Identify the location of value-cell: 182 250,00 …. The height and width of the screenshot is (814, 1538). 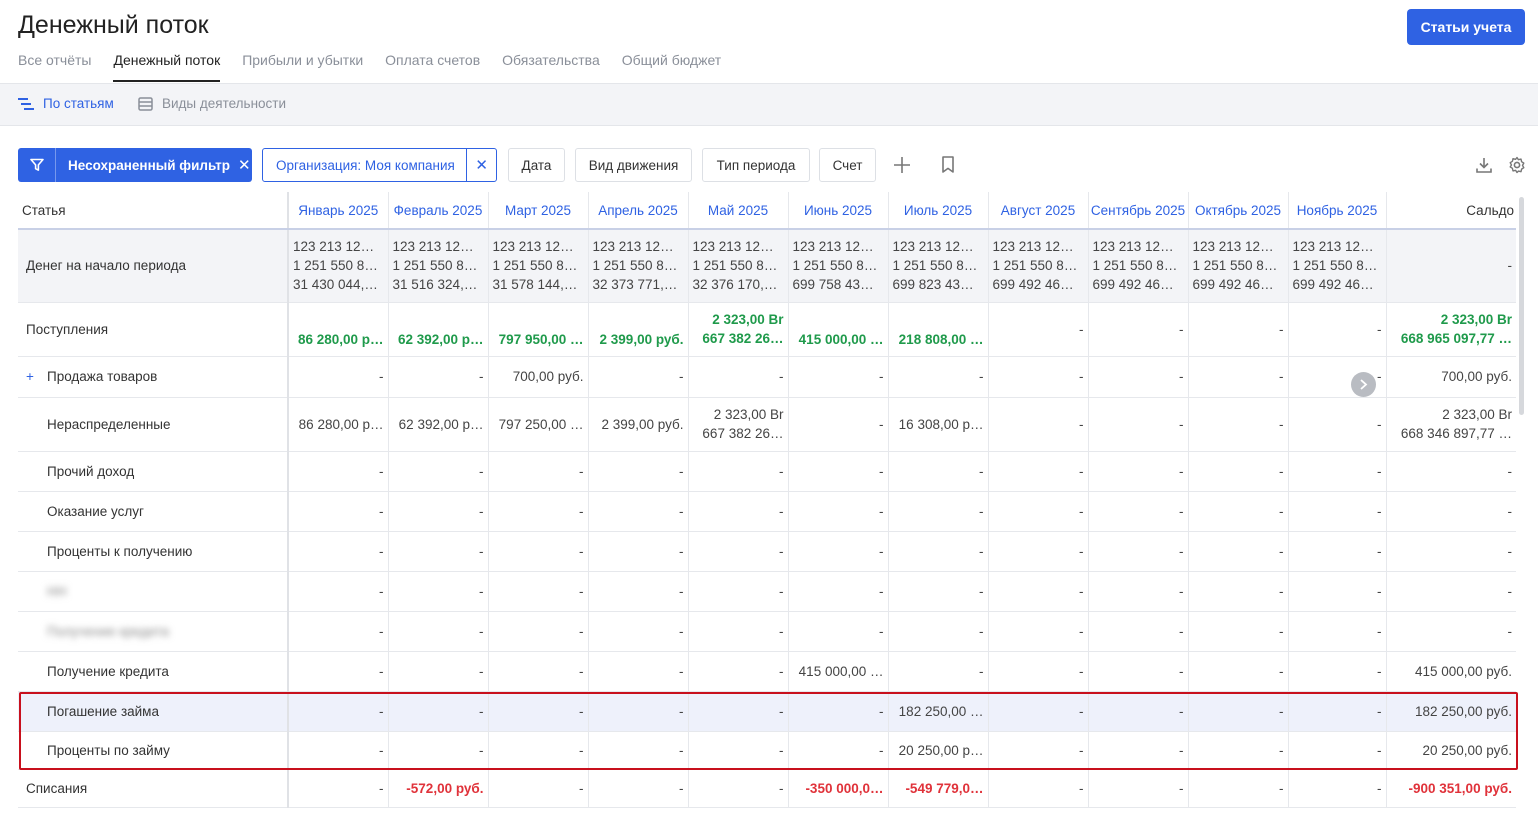
(938, 711).